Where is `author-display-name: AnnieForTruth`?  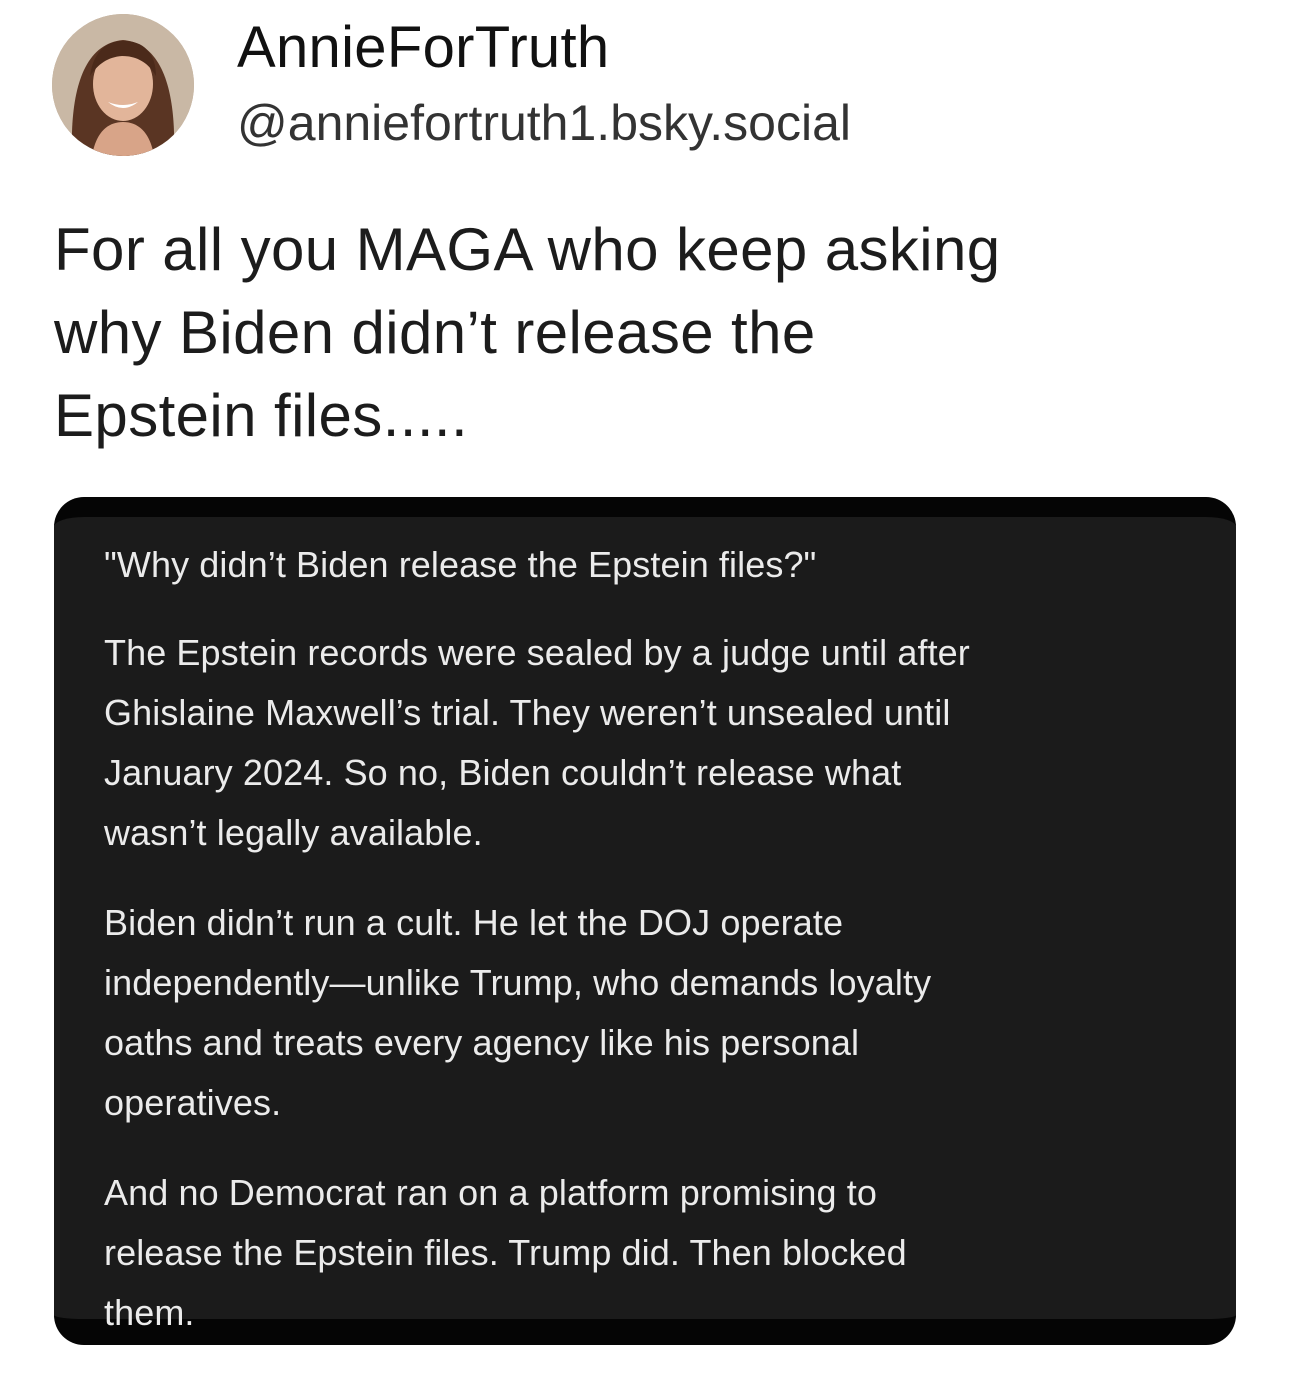
author-display-name: AnnieForTruth is located at coordinates (423, 48).